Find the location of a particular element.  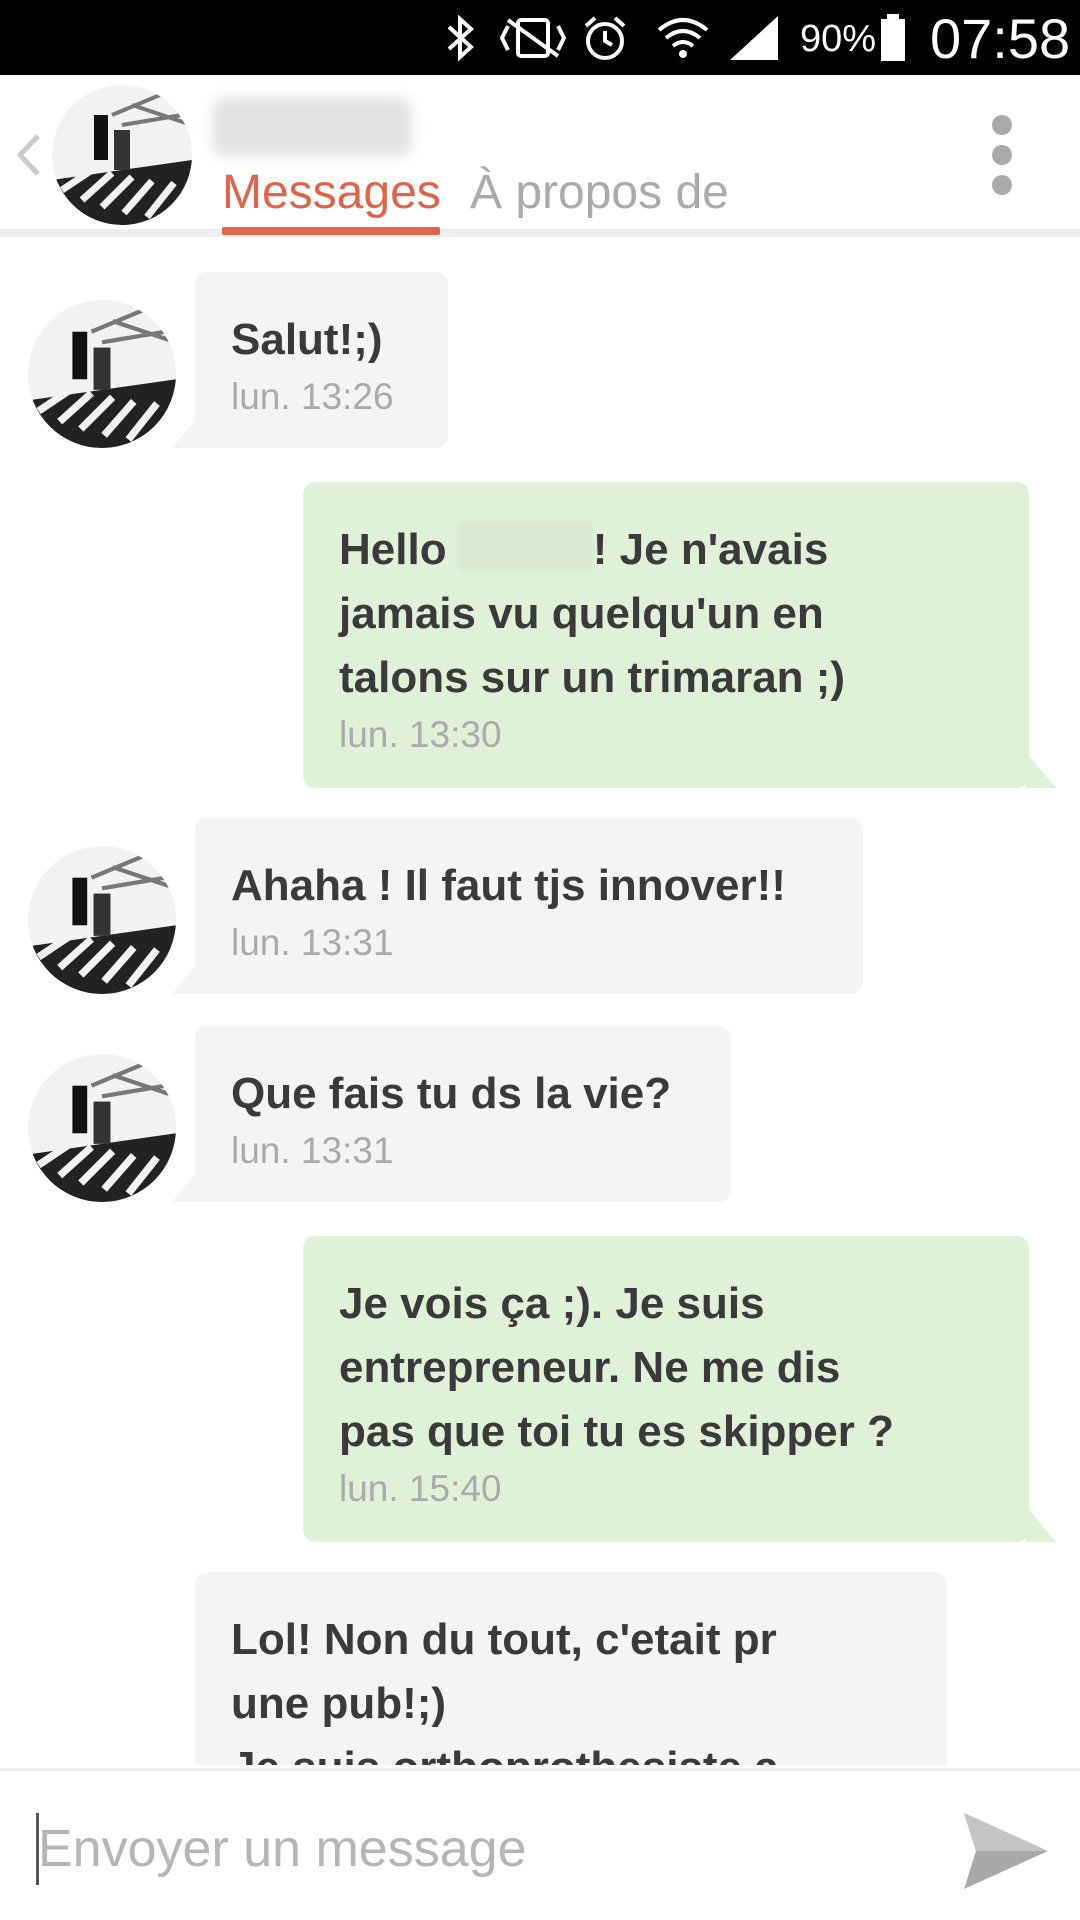

redacted-name is located at coordinates (525, 547).